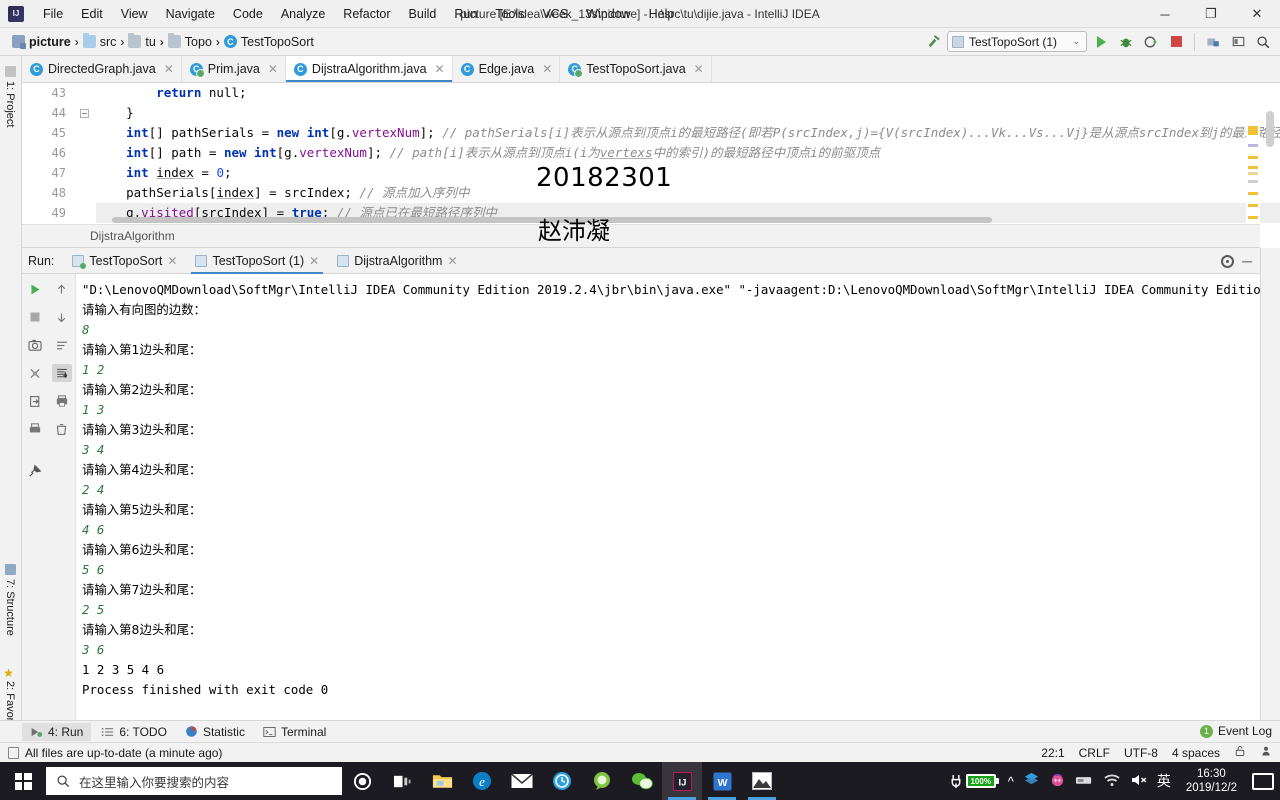 The width and height of the screenshot is (1280, 800). Describe the element at coordinates (722, 781) in the screenshot. I see `wps-office-icon: W` at that location.